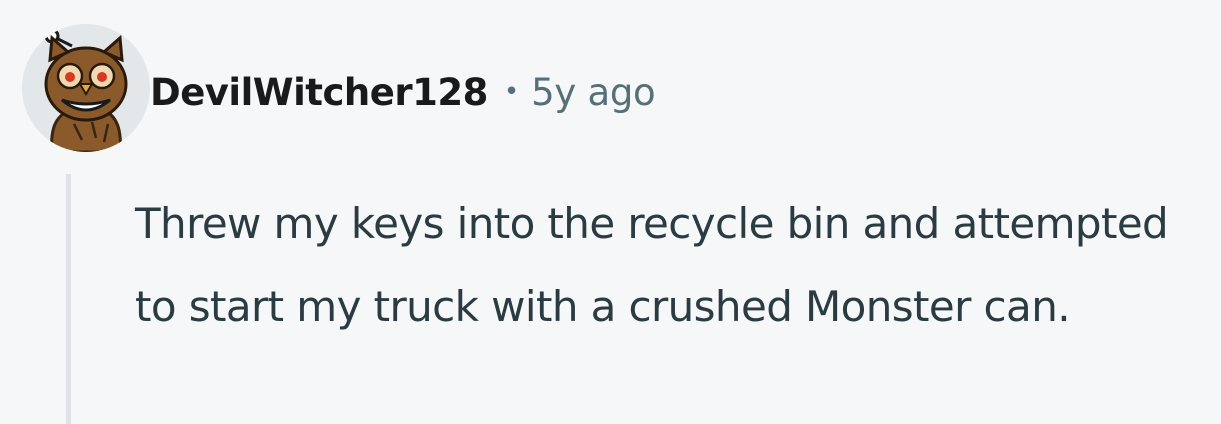 Image resolution: width=1221 pixels, height=424 pixels. I want to click on comment-timestamp: 5y ago, so click(593, 92).